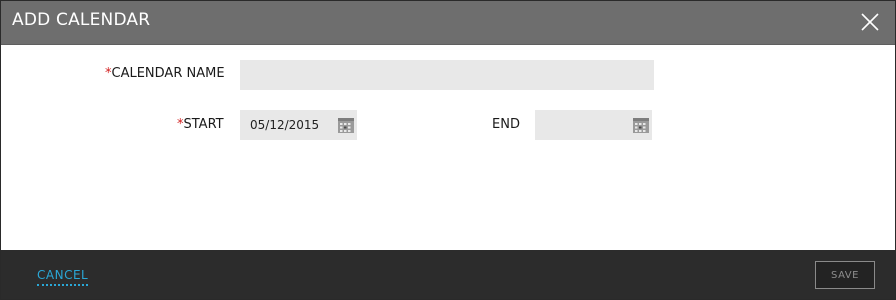 Image resolution: width=896 pixels, height=300 pixels. What do you see at coordinates (63, 277) in the screenshot?
I see `cancel-button: CANCEL` at bounding box center [63, 277].